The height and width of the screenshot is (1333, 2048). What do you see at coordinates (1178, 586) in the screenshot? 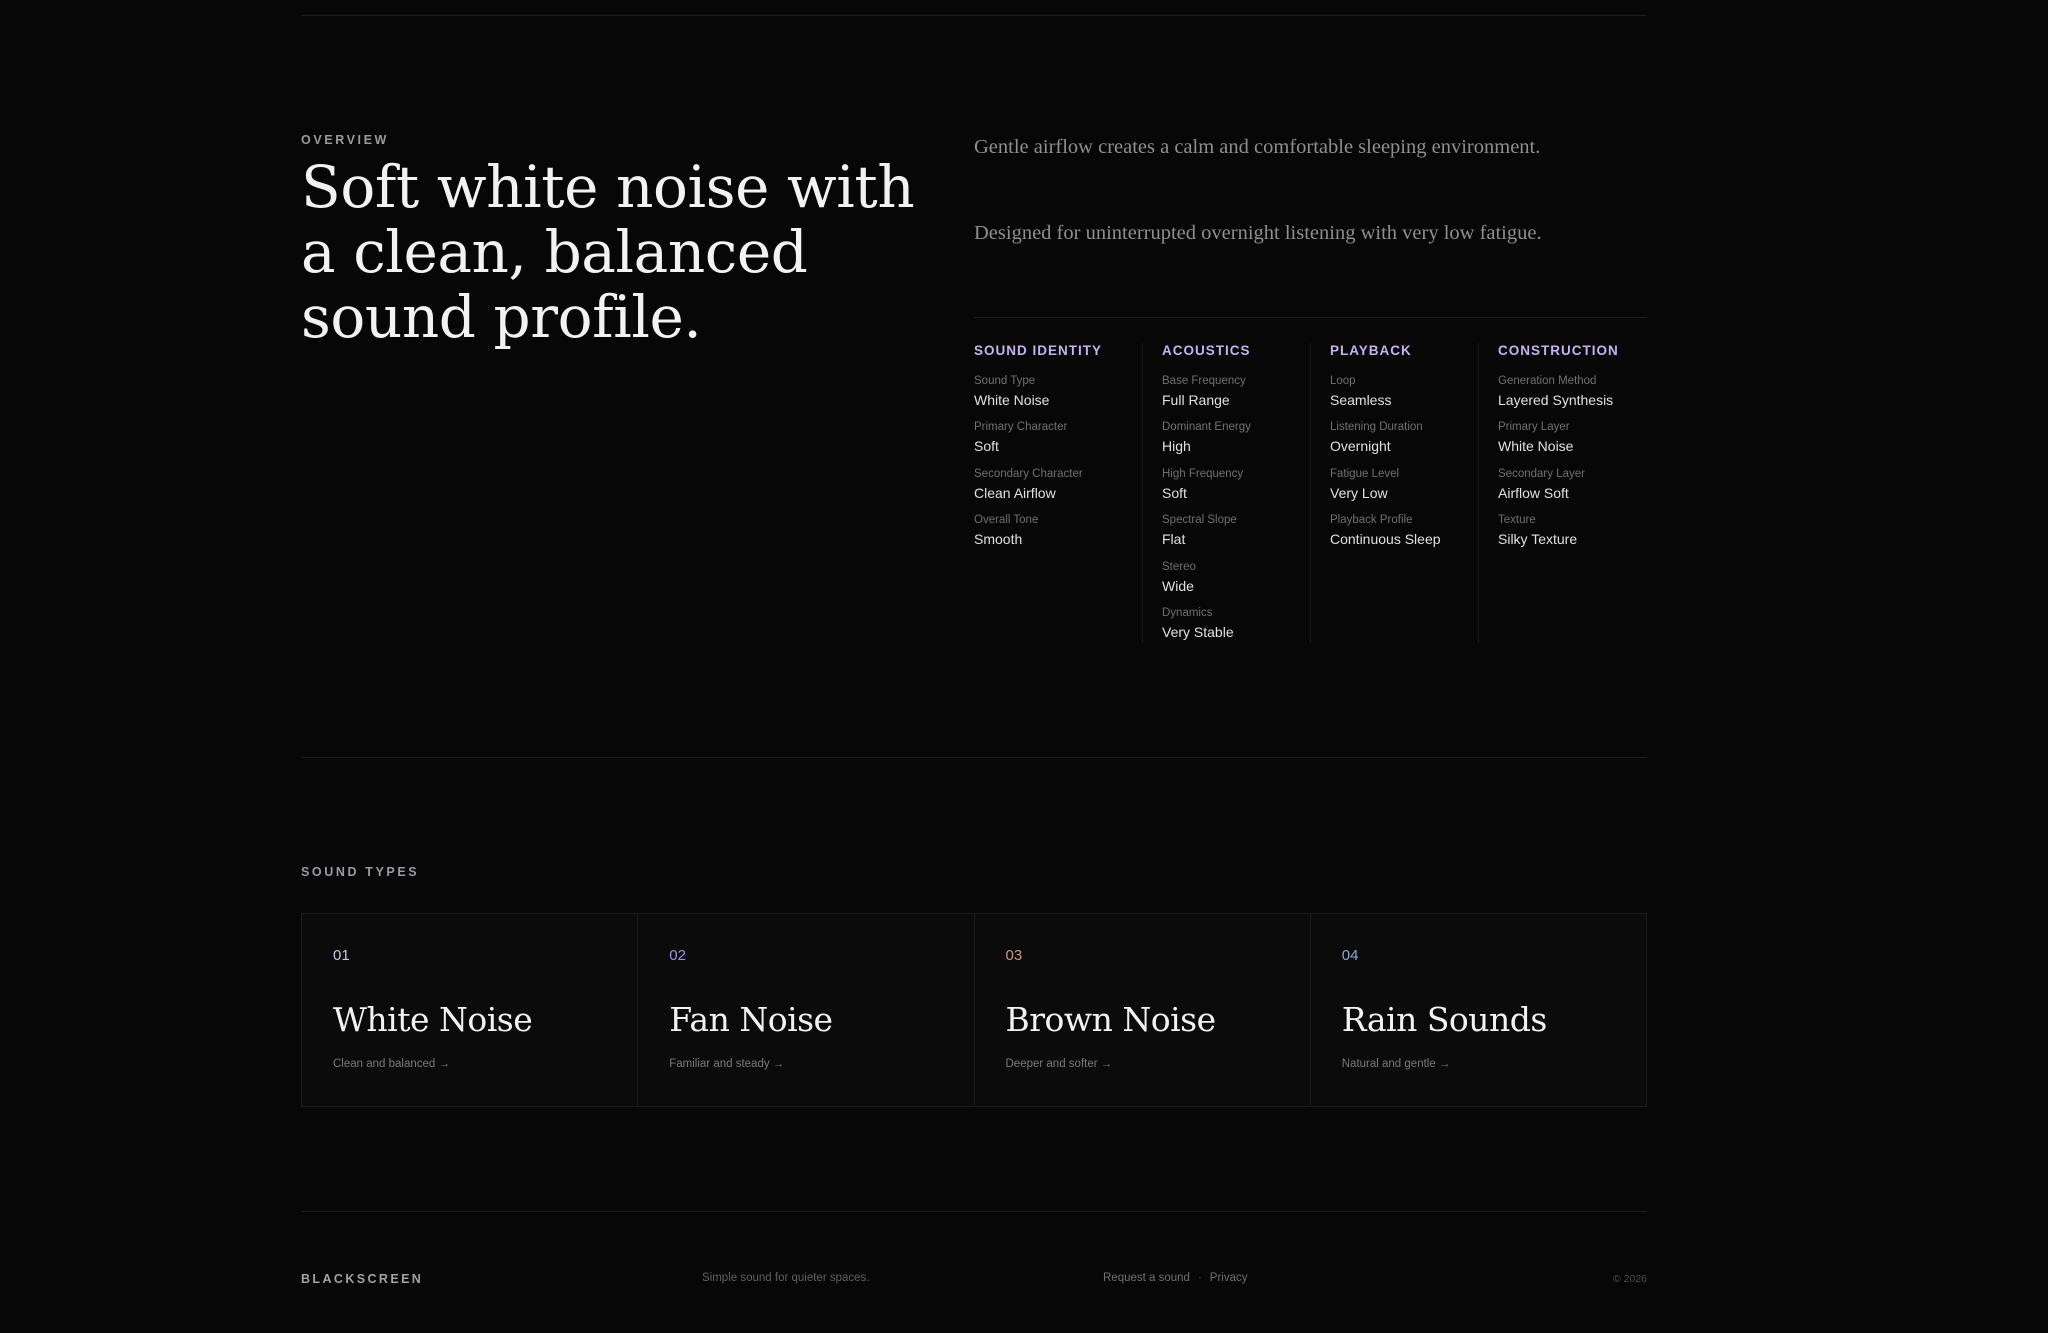
I see `spec-value: Wide` at bounding box center [1178, 586].